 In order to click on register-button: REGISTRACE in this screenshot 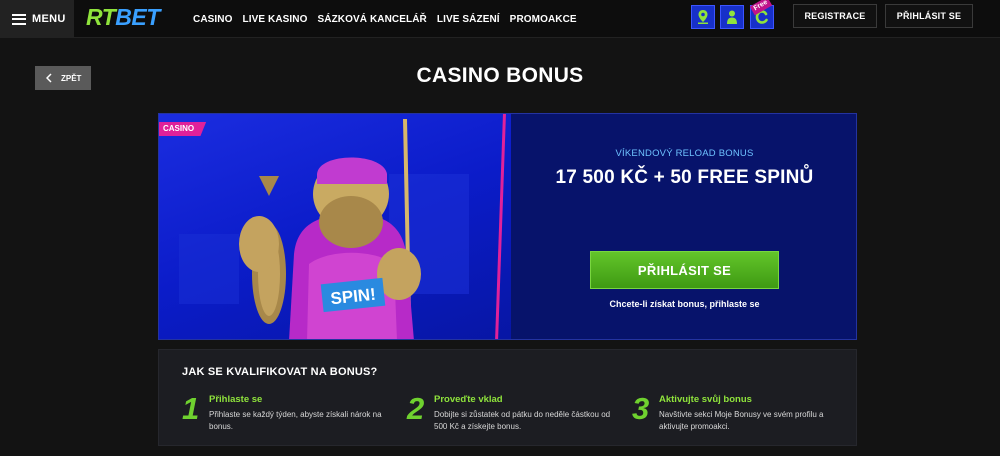, I will do `click(835, 16)`.